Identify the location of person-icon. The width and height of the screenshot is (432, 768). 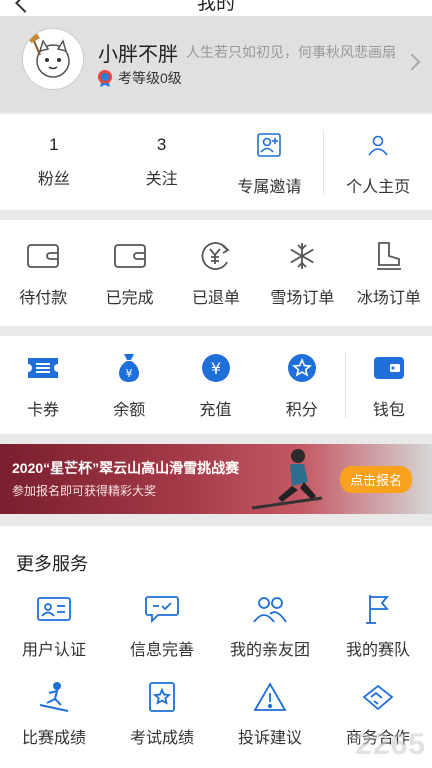
(378, 145).